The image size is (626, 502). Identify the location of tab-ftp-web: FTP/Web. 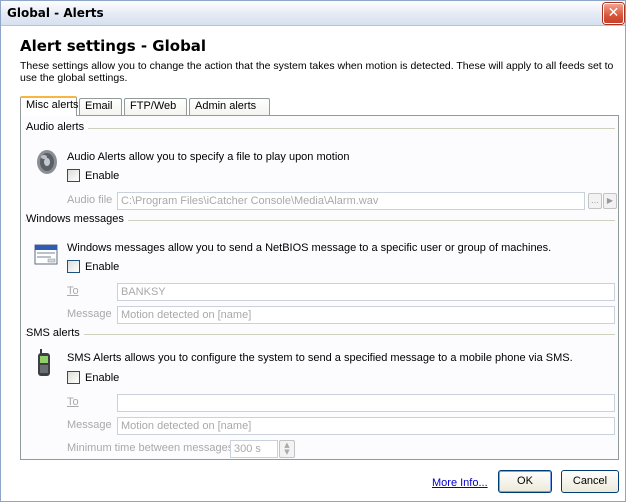
(155, 106).